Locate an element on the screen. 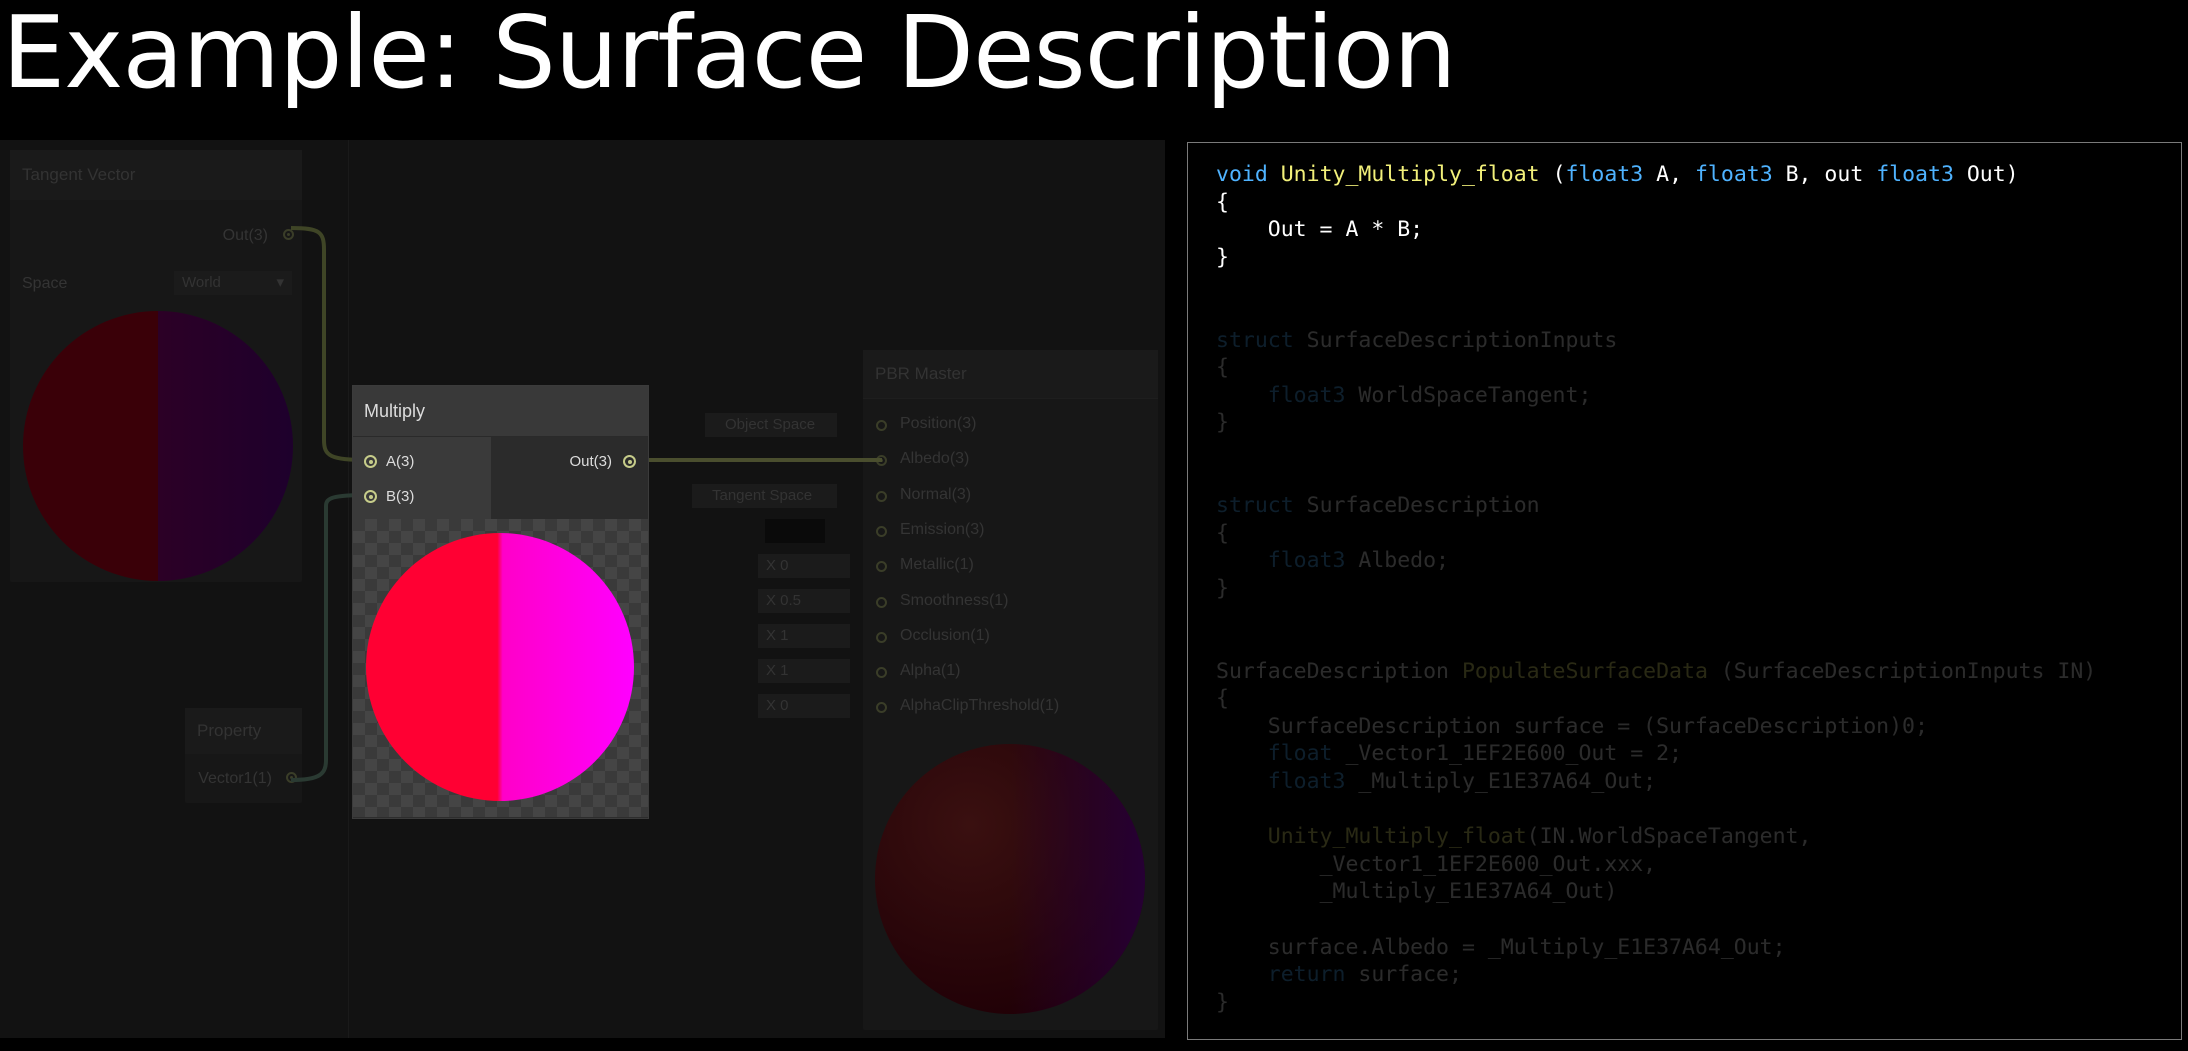 Image resolution: width=2188 pixels, height=1051 pixels. code-line: _Vector1_1EF2E600_Out.xxx, is located at coordinates (1488, 864).